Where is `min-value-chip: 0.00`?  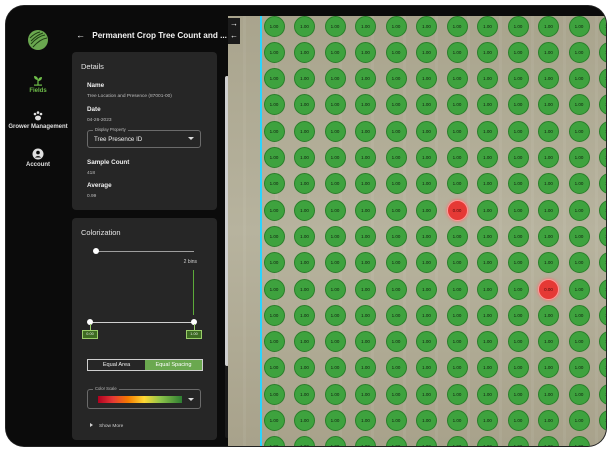
min-value-chip: 0.00 is located at coordinates (90, 334).